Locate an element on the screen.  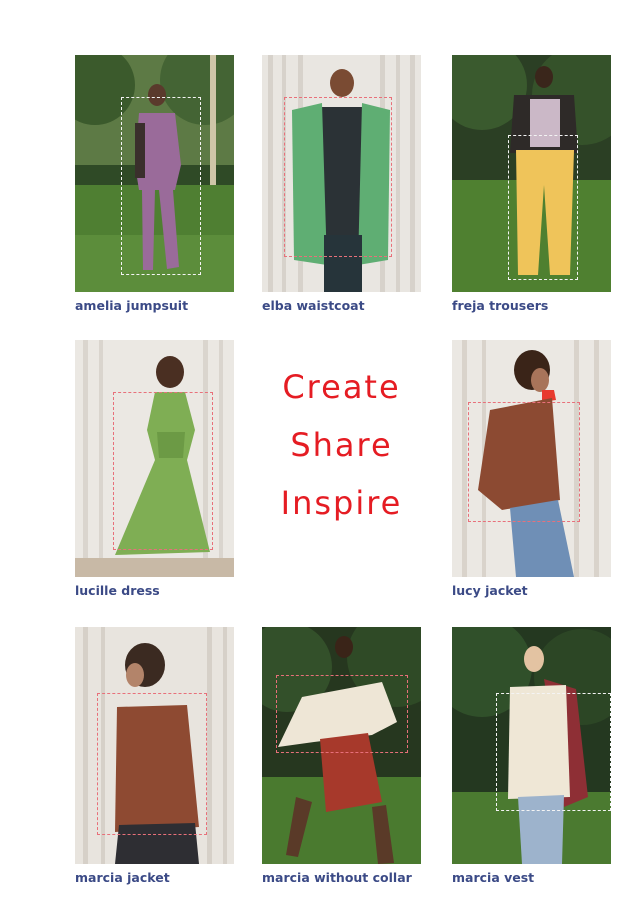
product-card-elba-waistcoat: elba waistcoat is located at coordinates (341, 184).